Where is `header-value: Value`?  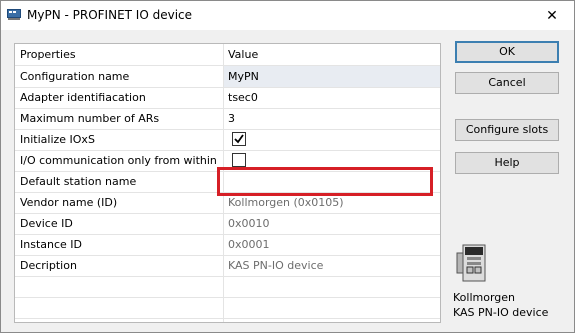 header-value: Value is located at coordinates (331, 54).